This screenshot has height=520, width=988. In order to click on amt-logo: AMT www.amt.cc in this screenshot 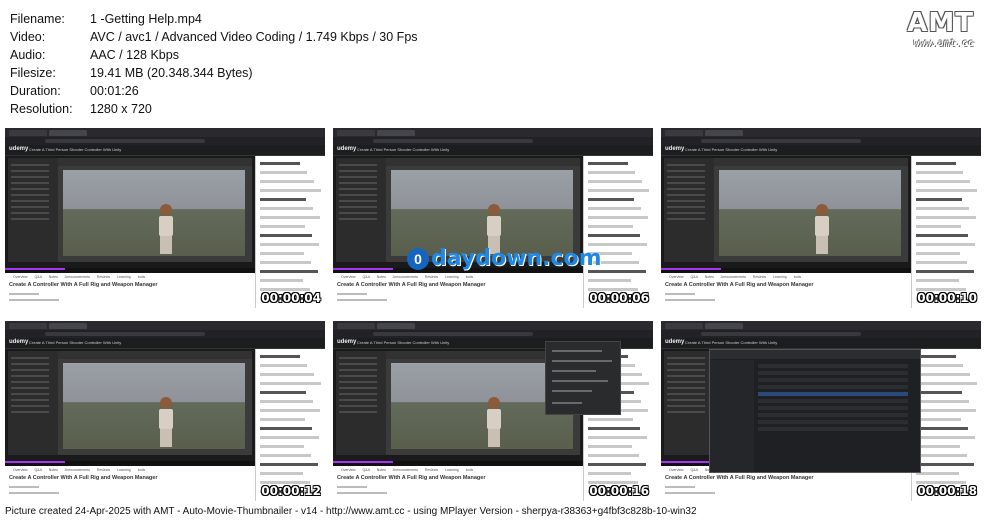, I will do `click(940, 28)`.